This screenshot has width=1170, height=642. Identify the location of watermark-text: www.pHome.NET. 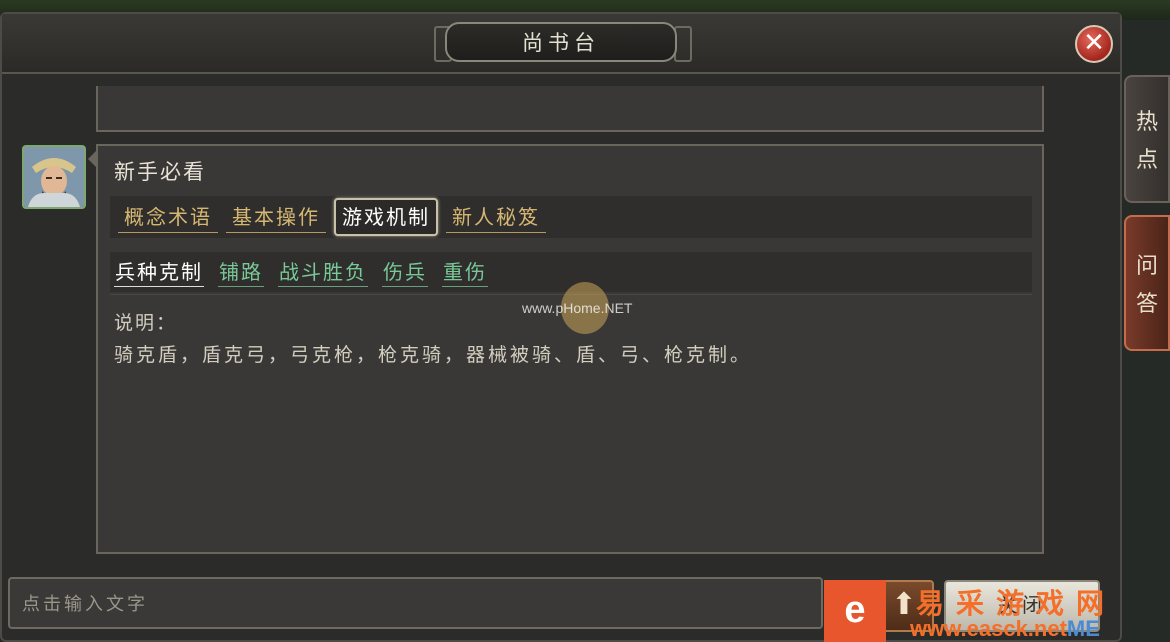
(577, 308).